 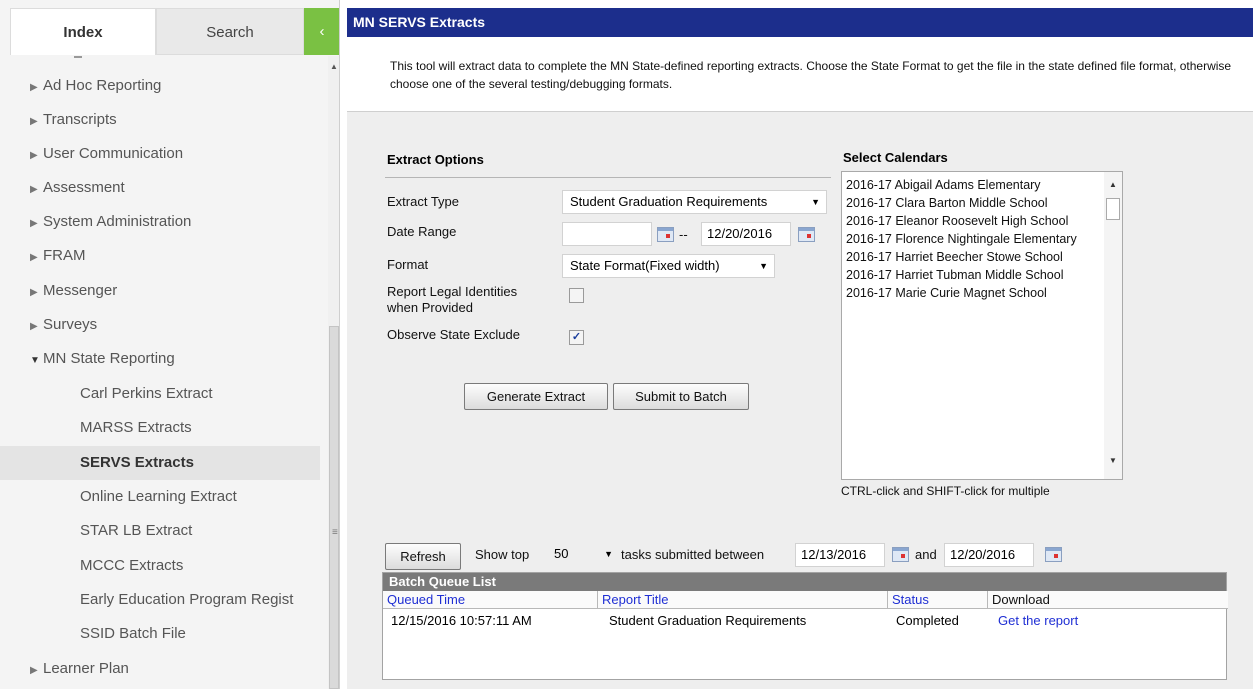 What do you see at coordinates (64, 255) in the screenshot?
I see `sidebar-item-label: FRAM` at bounding box center [64, 255].